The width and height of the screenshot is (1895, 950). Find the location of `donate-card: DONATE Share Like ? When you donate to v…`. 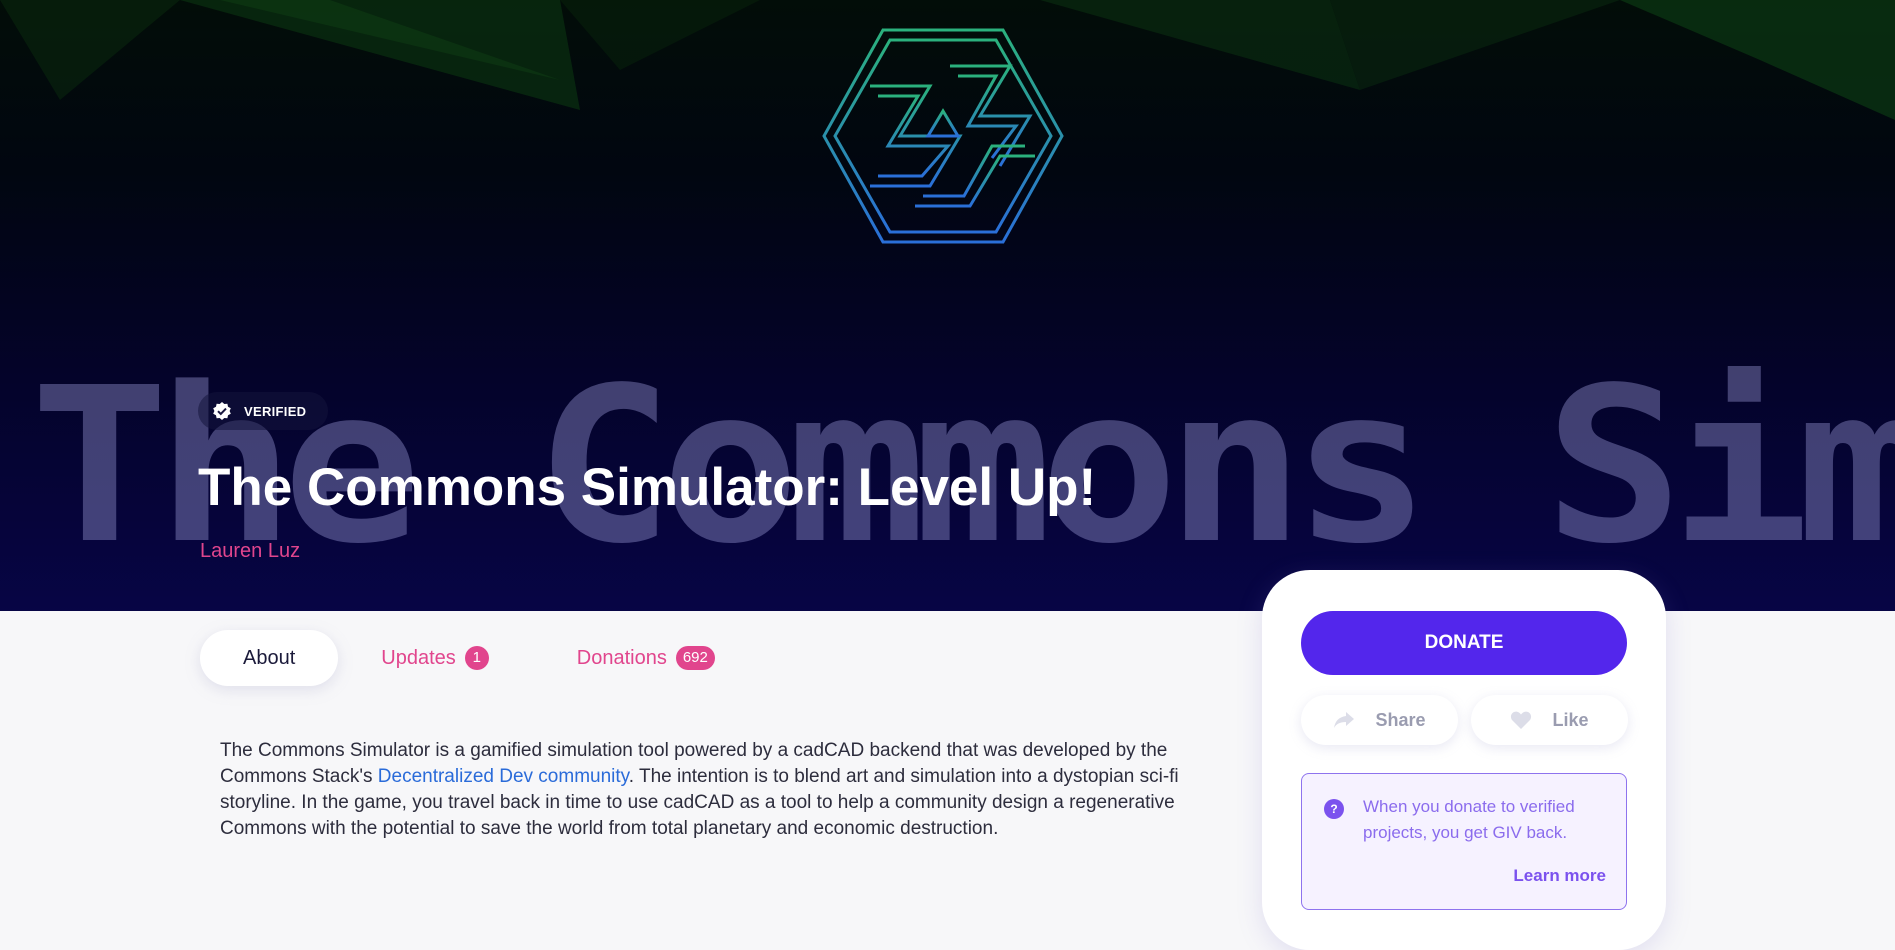

donate-card: DONATE Share Like ? When you donate to v… is located at coordinates (1464, 760).